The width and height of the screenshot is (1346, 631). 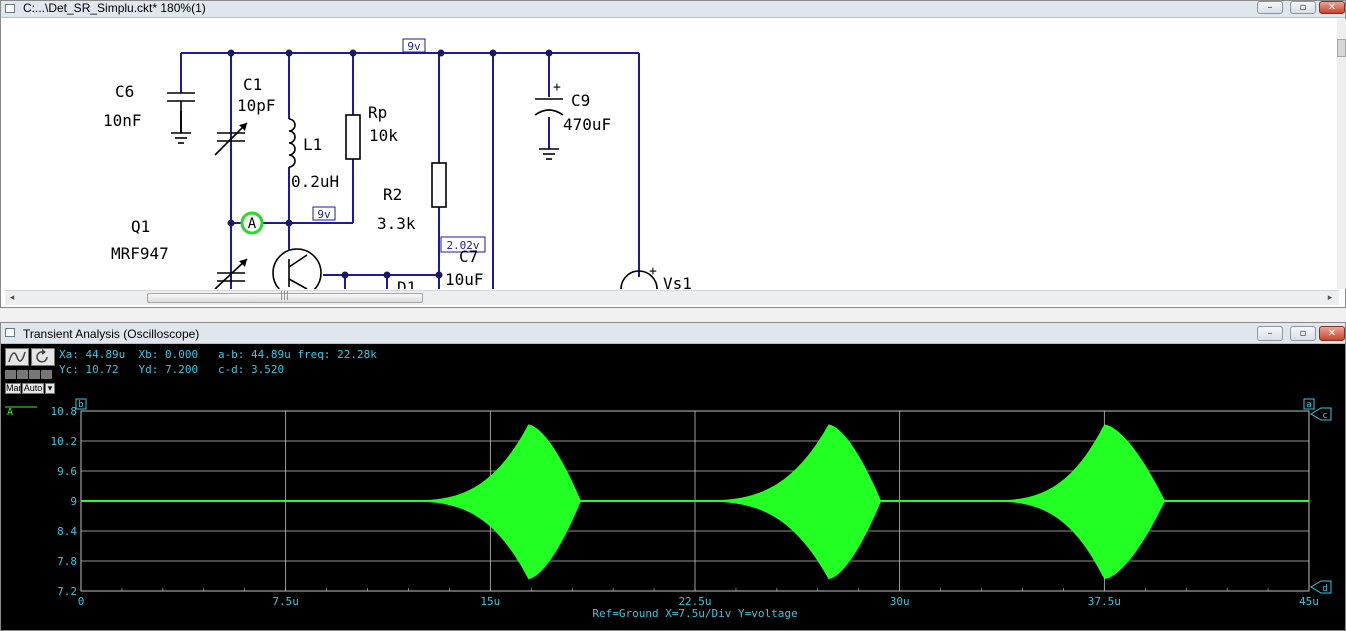 What do you see at coordinates (1104, 601) in the screenshot?
I see `x-tick-label: 37.5u` at bounding box center [1104, 601].